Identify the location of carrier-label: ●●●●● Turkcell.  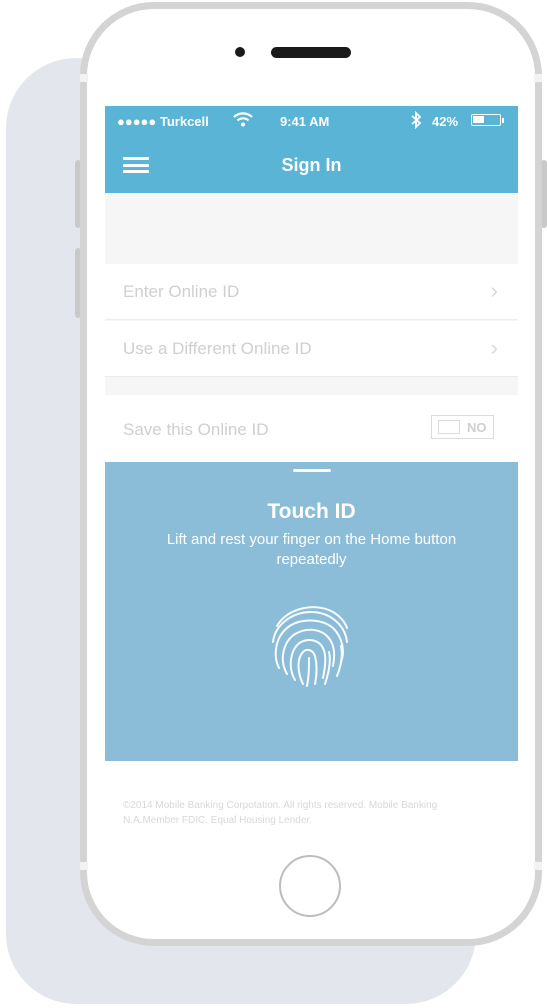
(163, 121).